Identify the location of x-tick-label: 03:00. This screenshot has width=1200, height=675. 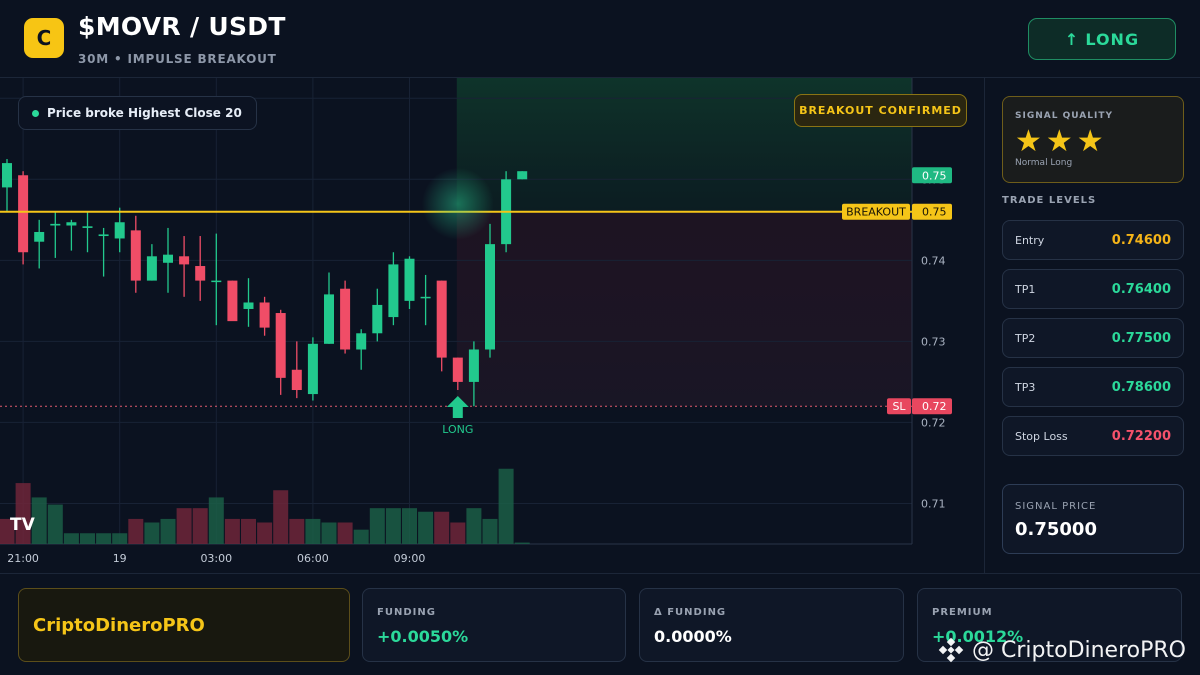
(216, 558).